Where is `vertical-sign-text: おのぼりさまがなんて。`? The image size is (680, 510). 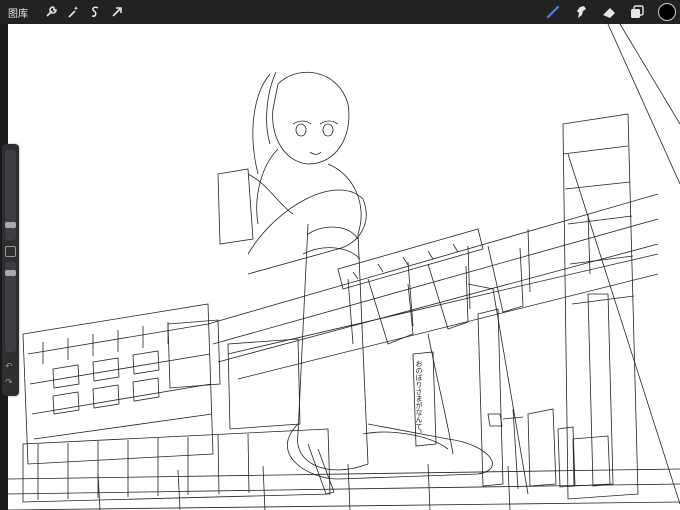
vertical-sign-text: おのぼりさまがなんて。 is located at coordinates (419, 398).